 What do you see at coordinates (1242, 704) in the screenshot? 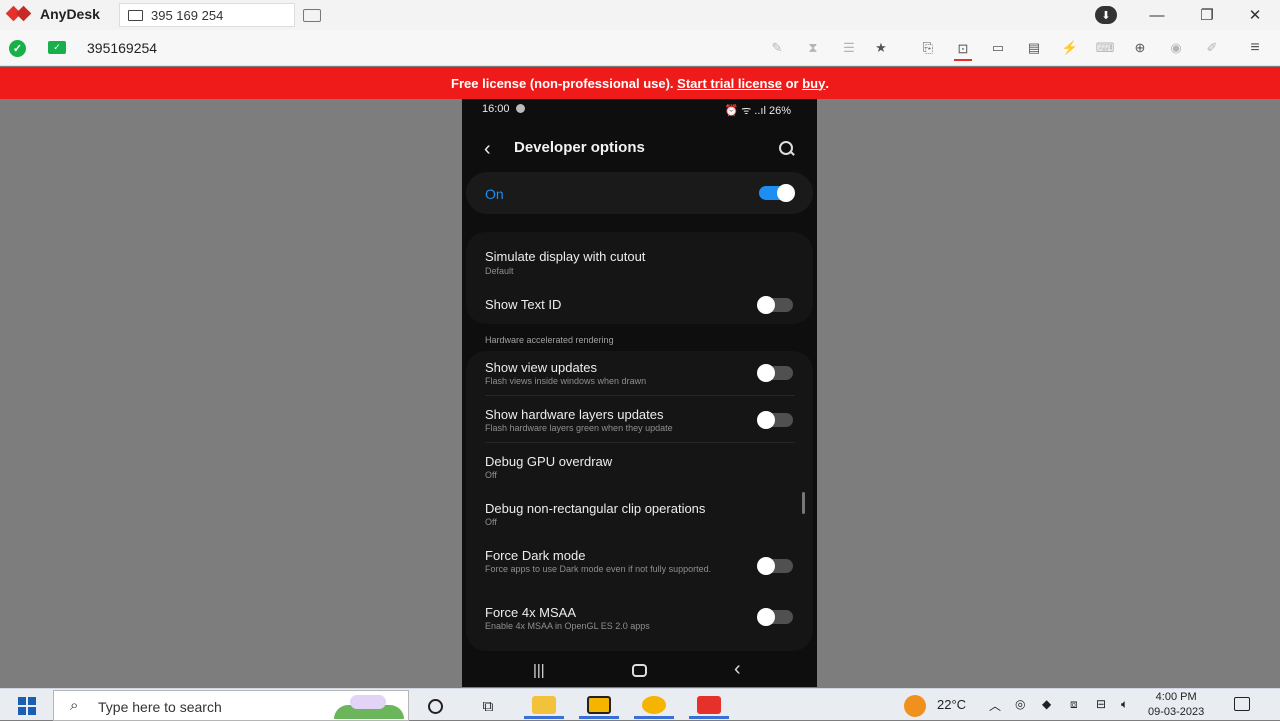
I see `notification-icon` at bounding box center [1242, 704].